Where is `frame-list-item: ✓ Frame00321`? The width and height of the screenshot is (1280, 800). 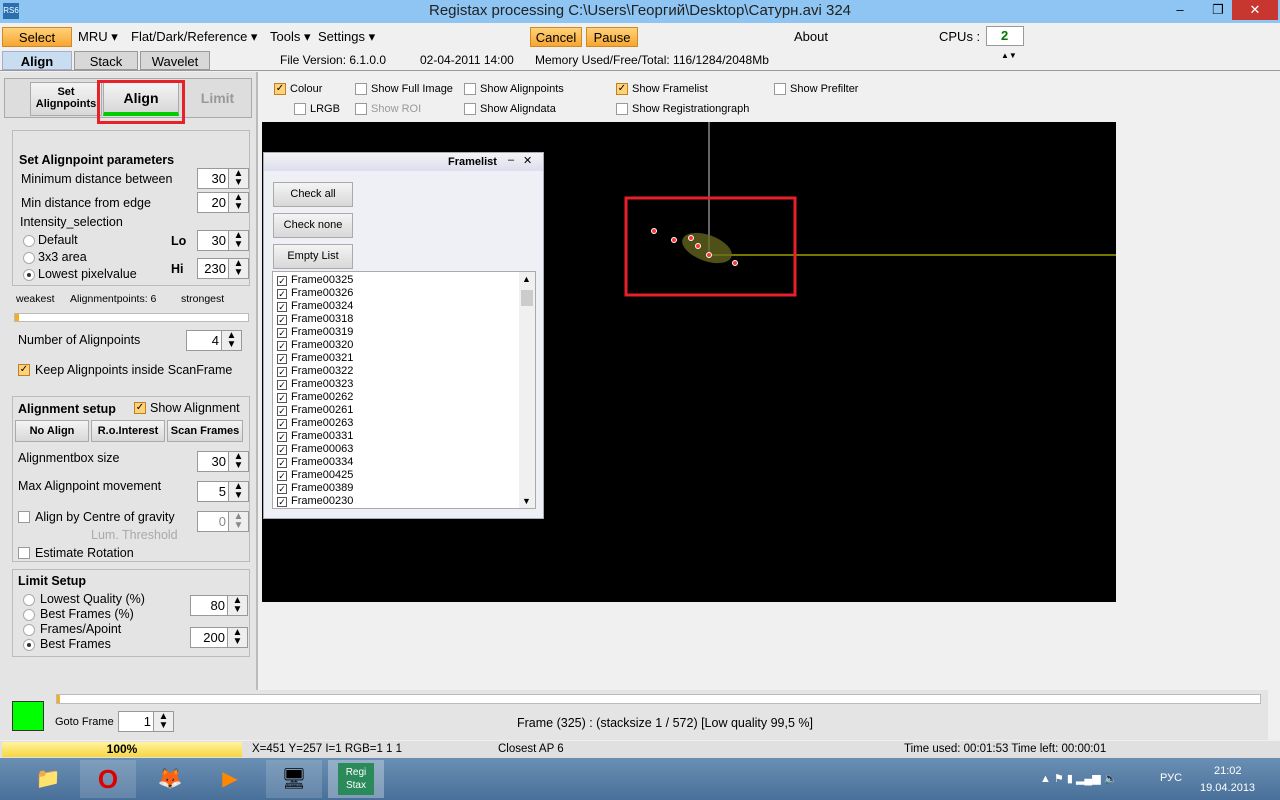
frame-list-item: ✓ Frame00321 is located at coordinates (404, 358).